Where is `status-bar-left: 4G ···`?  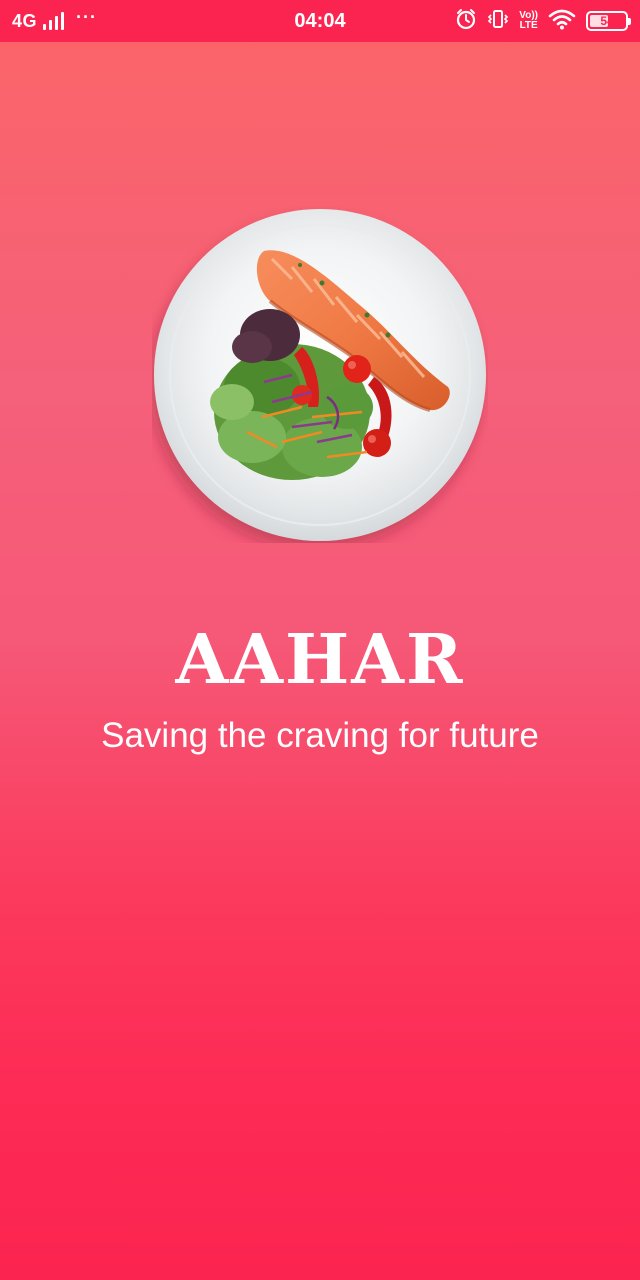 status-bar-left: 4G ··· is located at coordinates (54, 21).